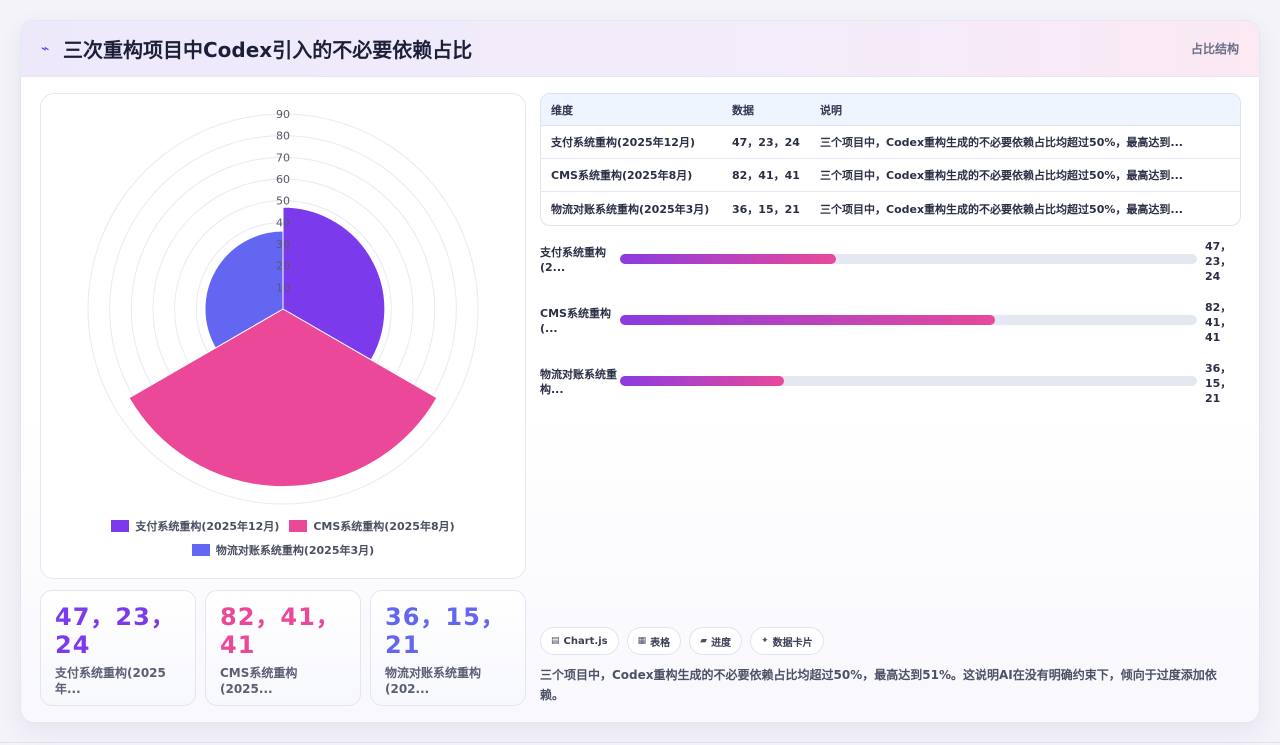 The width and height of the screenshot is (1280, 745). Describe the element at coordinates (283, 157) in the screenshot. I see `r-tick-label: 70` at that location.